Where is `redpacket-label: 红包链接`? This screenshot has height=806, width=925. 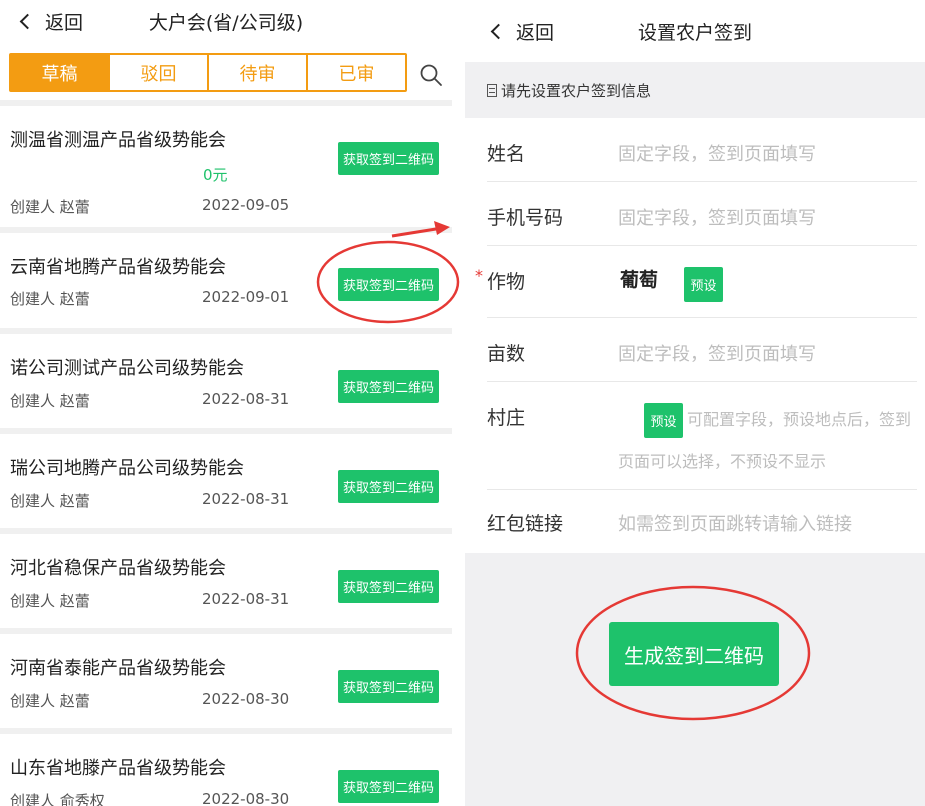 redpacket-label: 红包链接 is located at coordinates (525, 524).